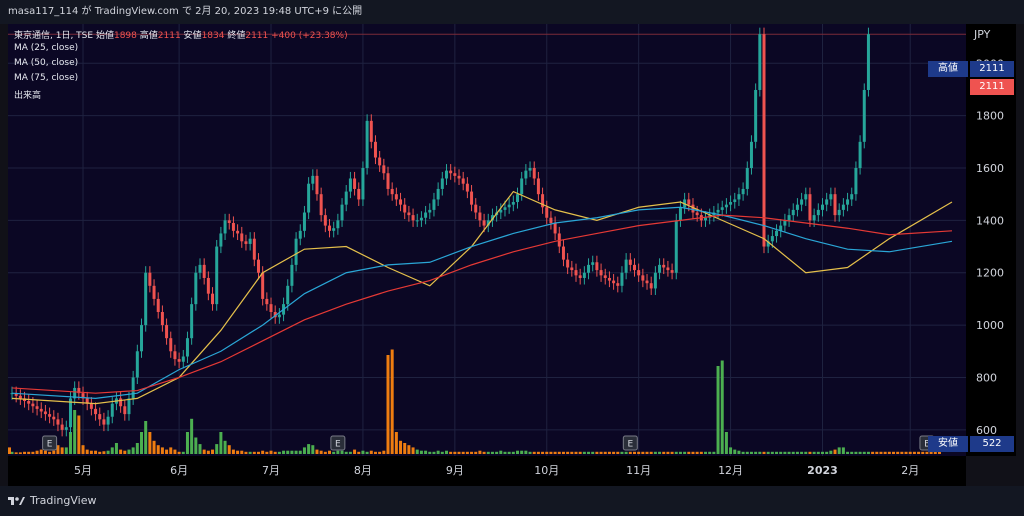  I want to click on time-tick-label: 2月, so click(910, 470).